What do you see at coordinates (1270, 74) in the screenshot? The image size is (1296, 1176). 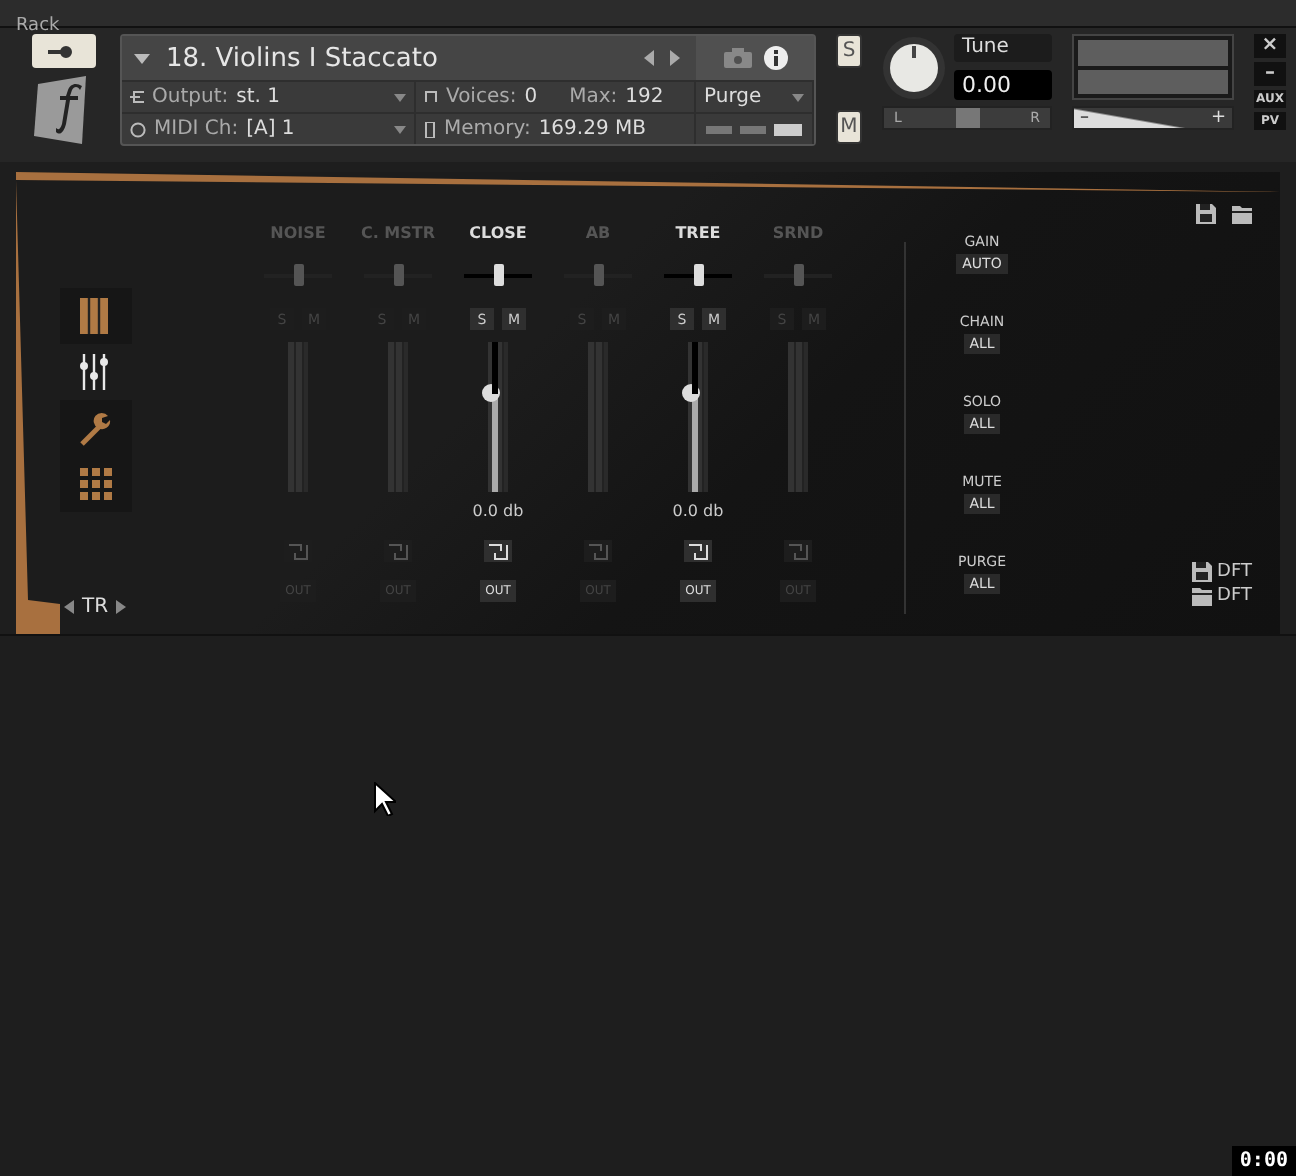 I see `side-button: –` at bounding box center [1270, 74].